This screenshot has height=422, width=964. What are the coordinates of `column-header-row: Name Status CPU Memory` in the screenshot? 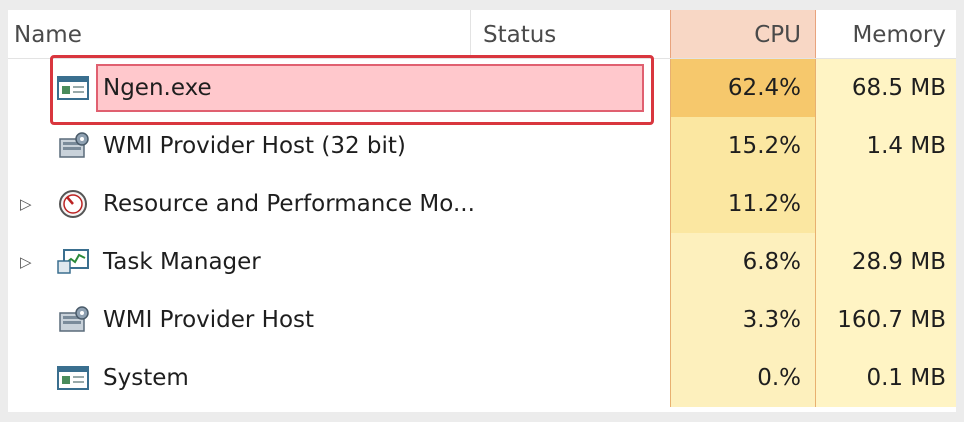 It's located at (482, 34).